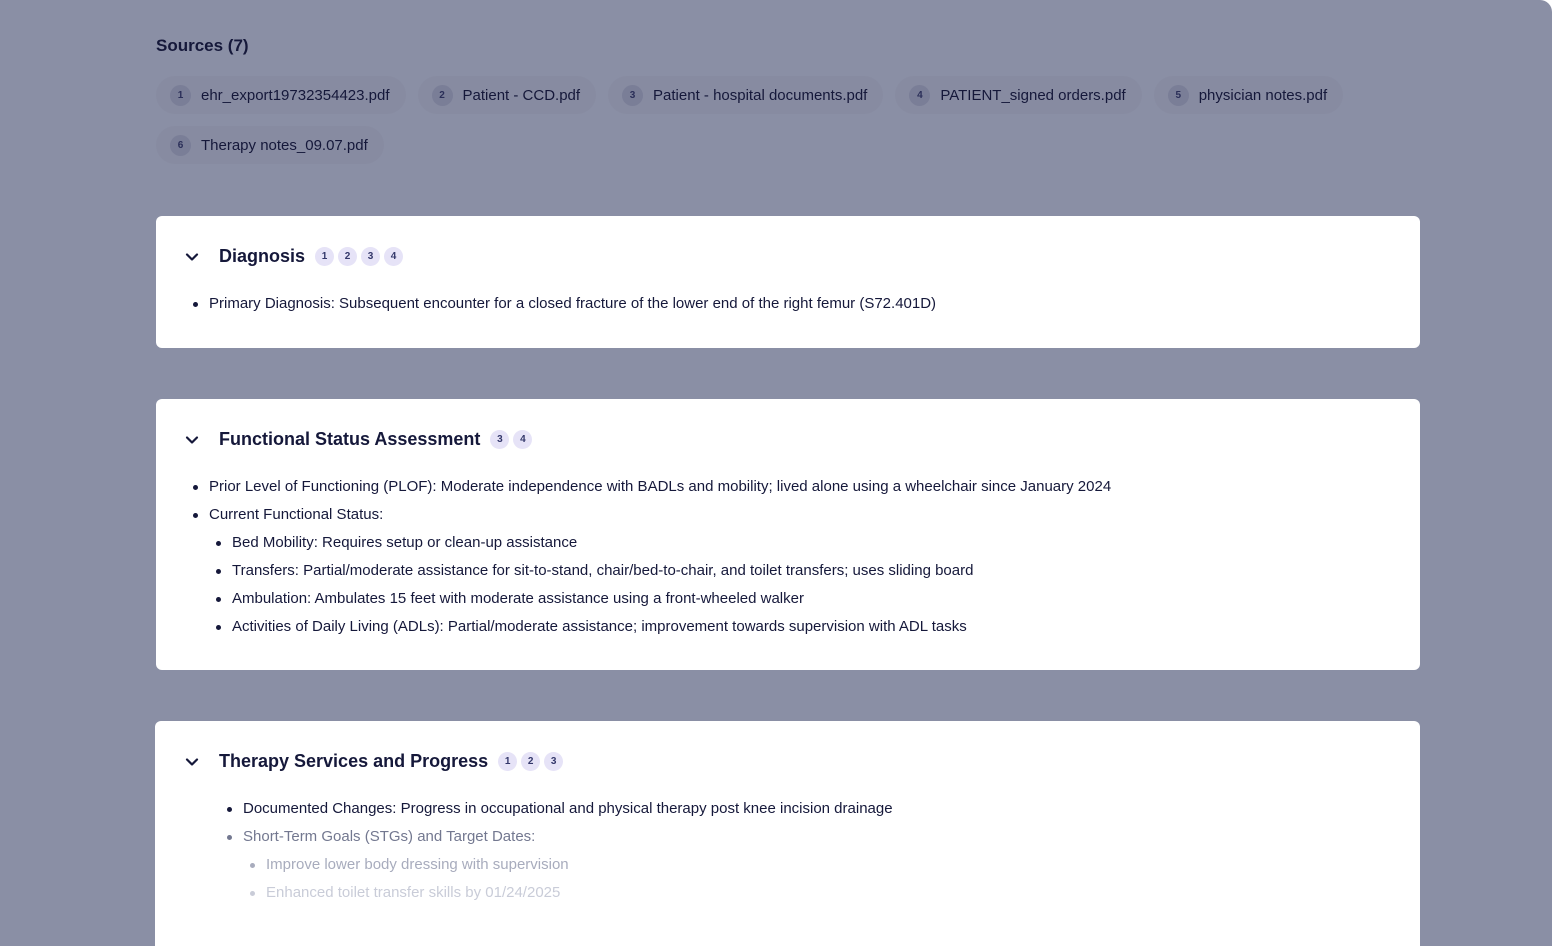 Image resolution: width=1553 pixels, height=946 pixels. Describe the element at coordinates (284, 145) in the screenshot. I see `source-name: Therapy notes_09.07.pdf` at that location.